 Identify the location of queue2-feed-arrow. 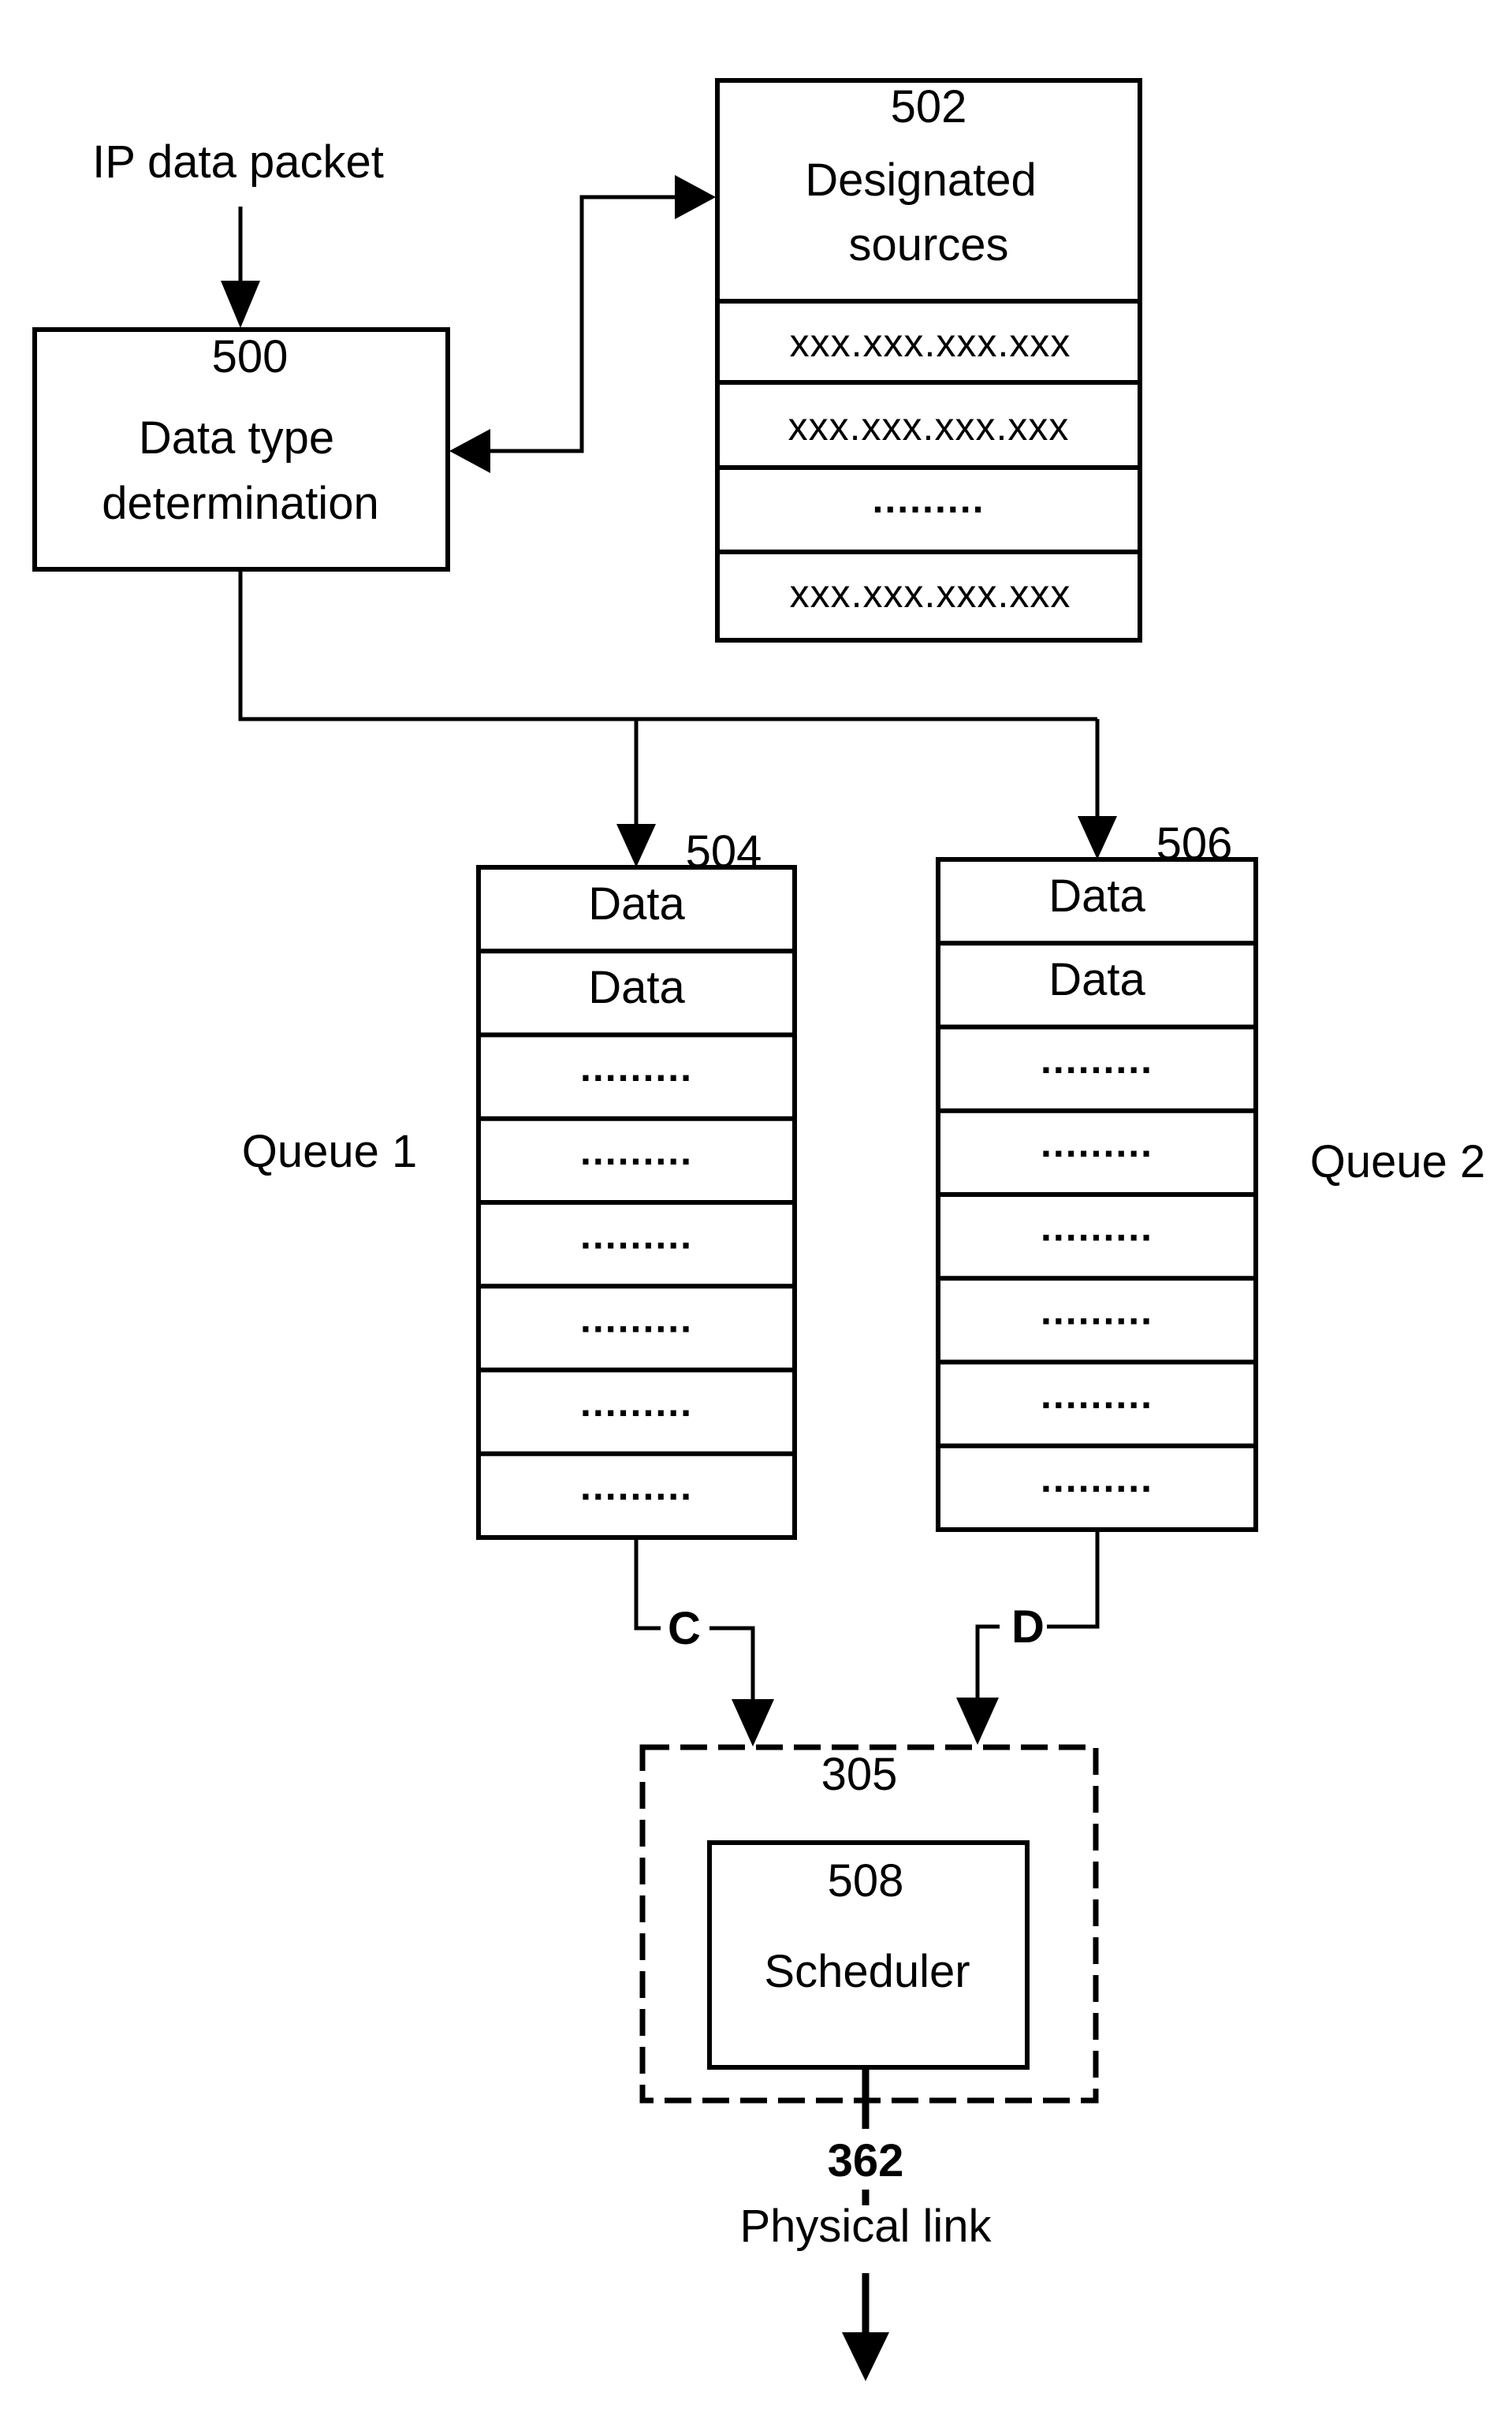
(1097, 837).